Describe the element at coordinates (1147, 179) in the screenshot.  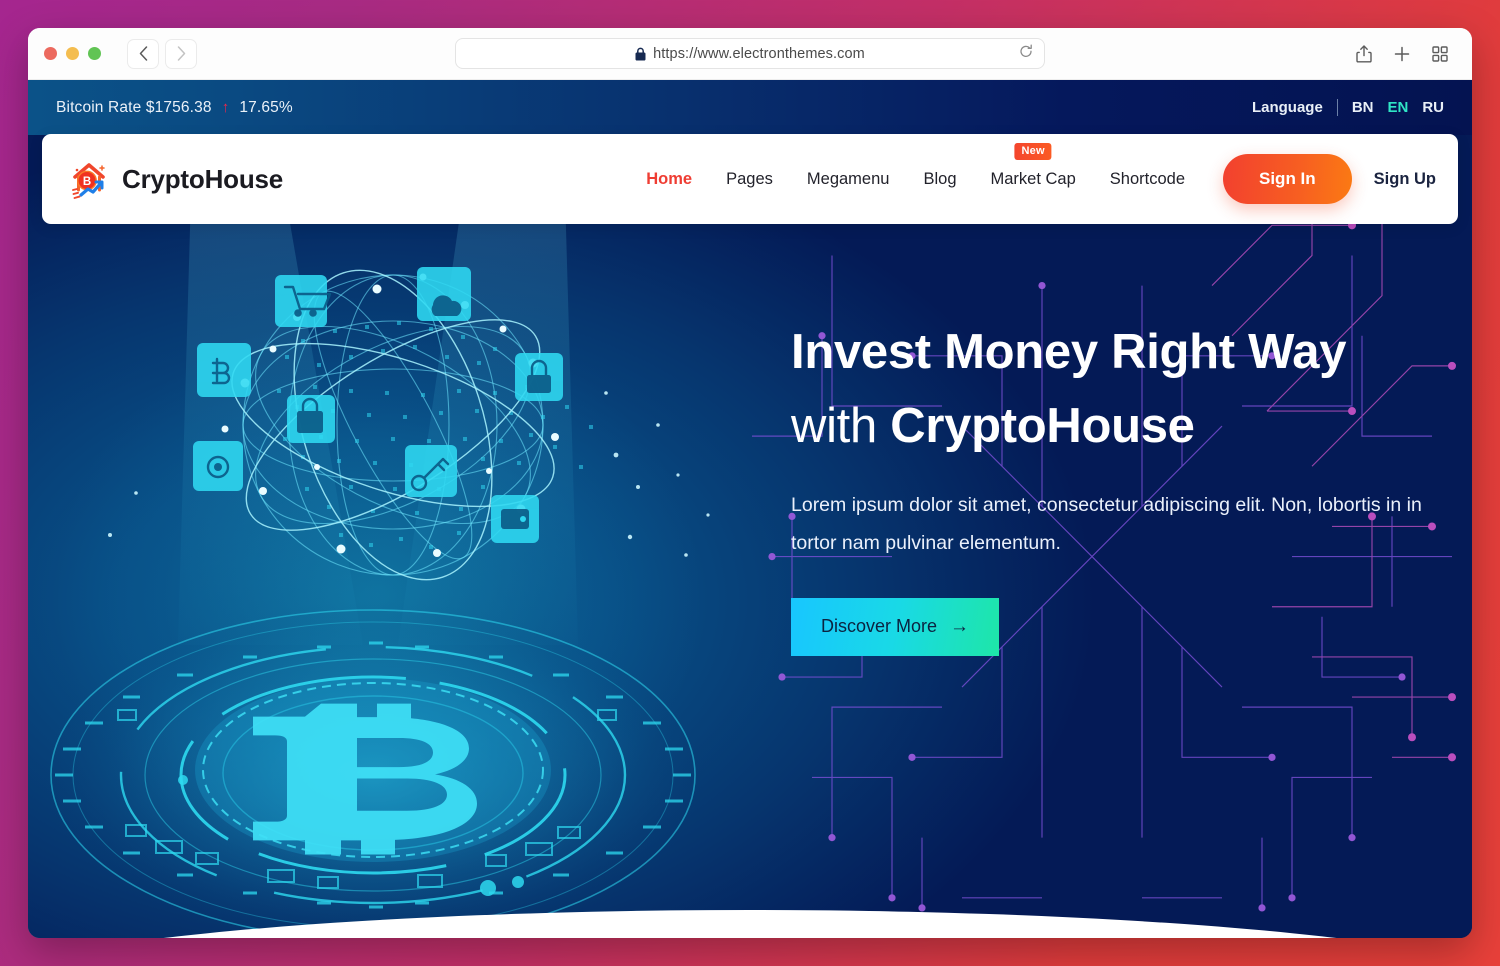
I see `nav-item-shortcode: Shortcode` at that location.